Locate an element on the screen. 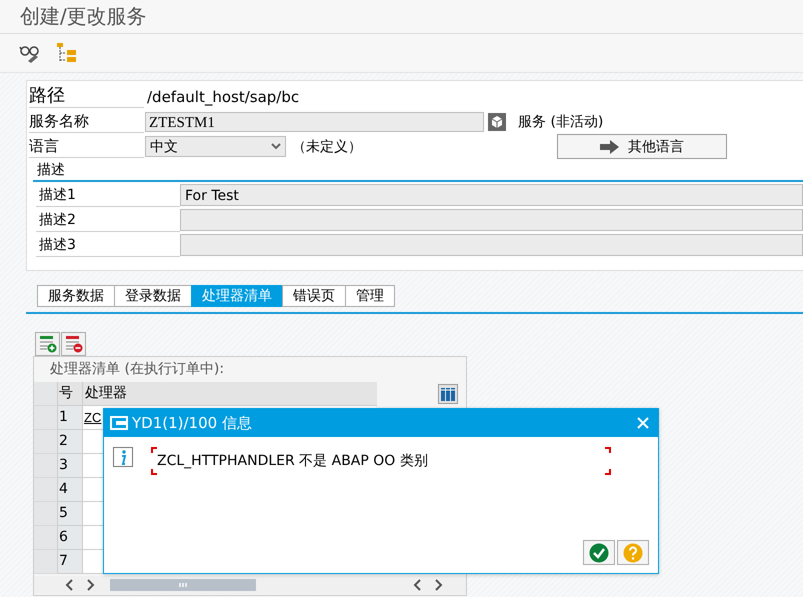  delete-row-icon is located at coordinates (73, 344).